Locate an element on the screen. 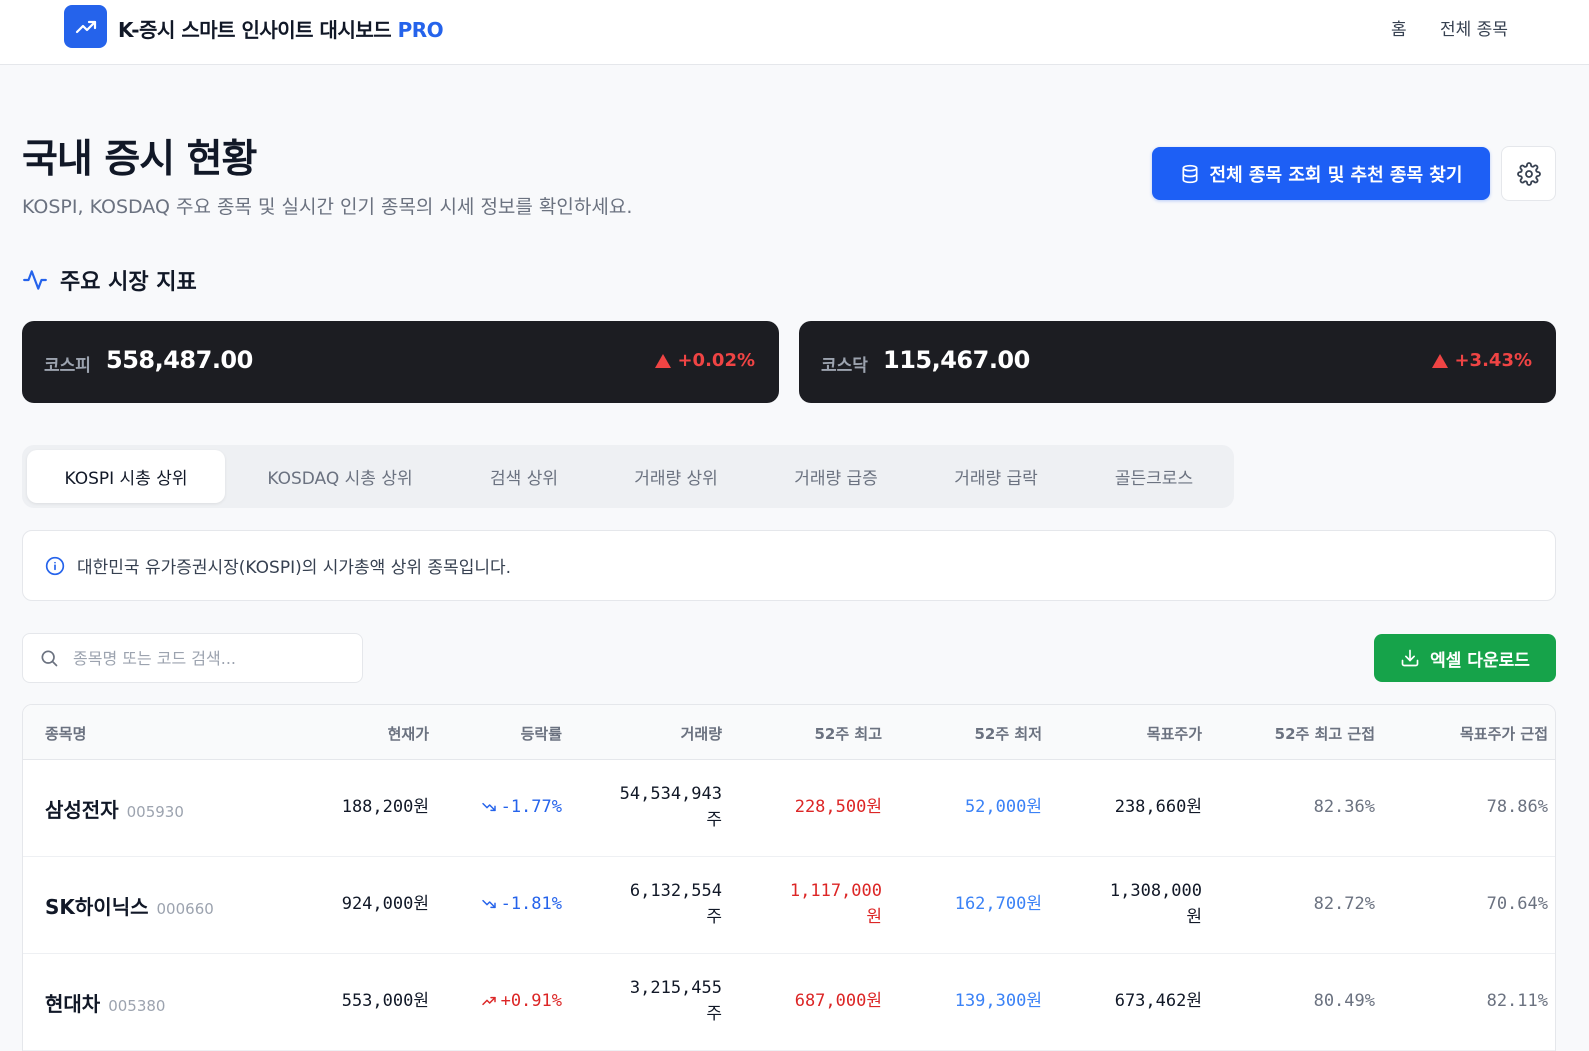  change-cell: +0.91% is located at coordinates (521, 1001).